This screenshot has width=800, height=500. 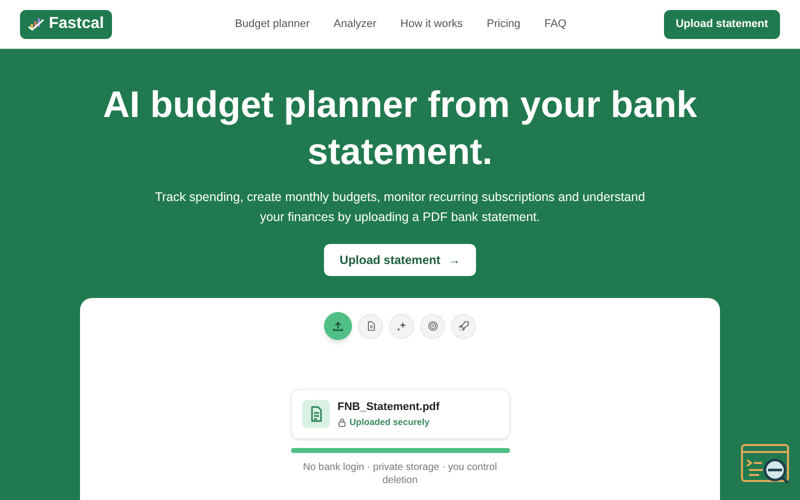 I want to click on document-icon, so click(x=316, y=414).